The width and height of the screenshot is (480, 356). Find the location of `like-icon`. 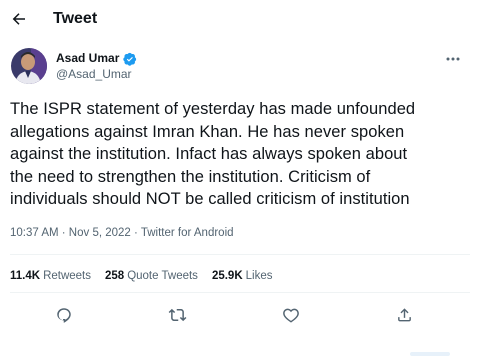

like-icon is located at coordinates (291, 315).